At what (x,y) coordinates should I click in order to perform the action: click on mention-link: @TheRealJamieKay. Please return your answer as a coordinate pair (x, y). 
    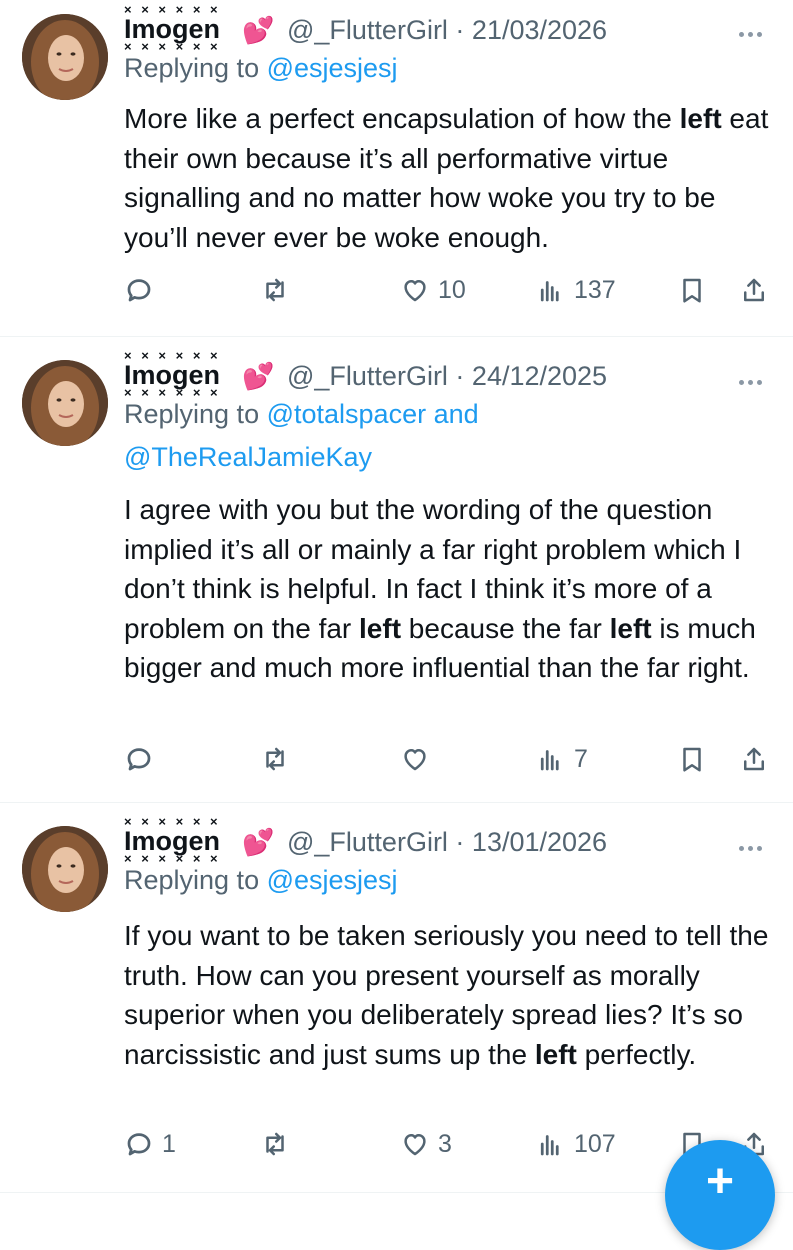
    Looking at the image, I should click on (248, 457).